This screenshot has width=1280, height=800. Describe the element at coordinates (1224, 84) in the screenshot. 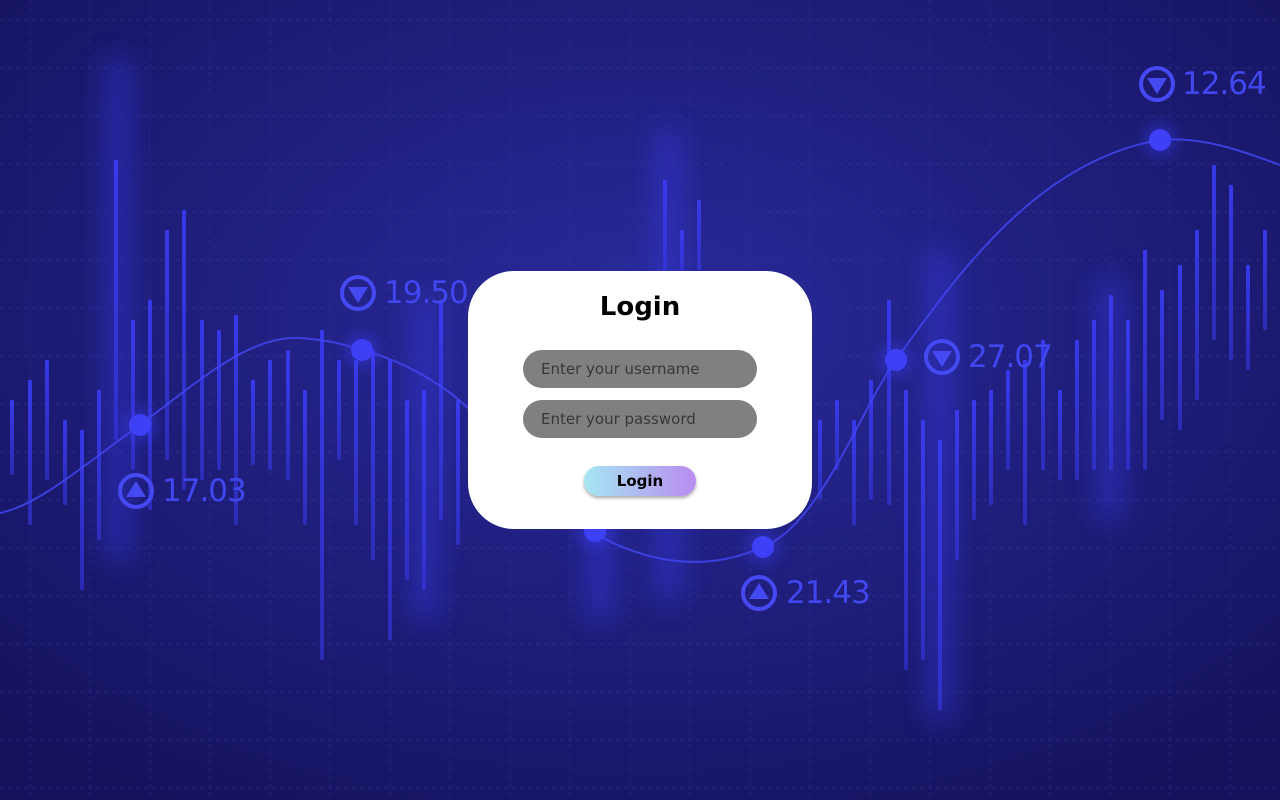

I see `marker-value-12-64: 12.64` at that location.